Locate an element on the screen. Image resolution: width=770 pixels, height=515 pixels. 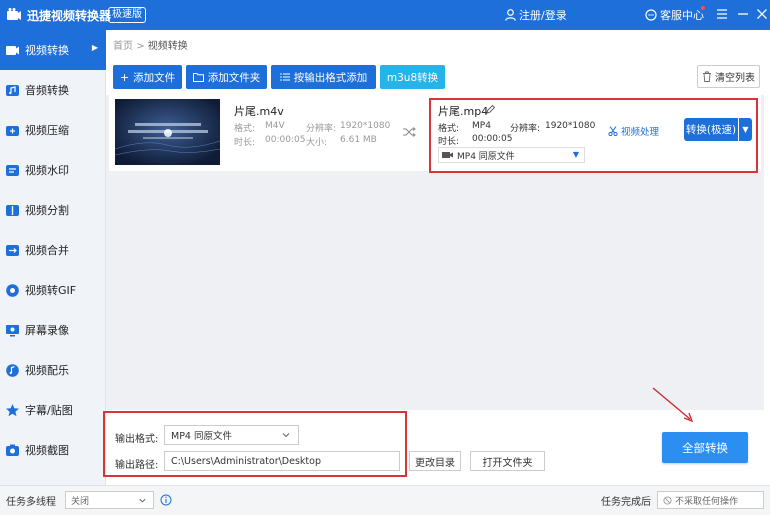
convert-all-button: 全部转换 is located at coordinates (705, 447).